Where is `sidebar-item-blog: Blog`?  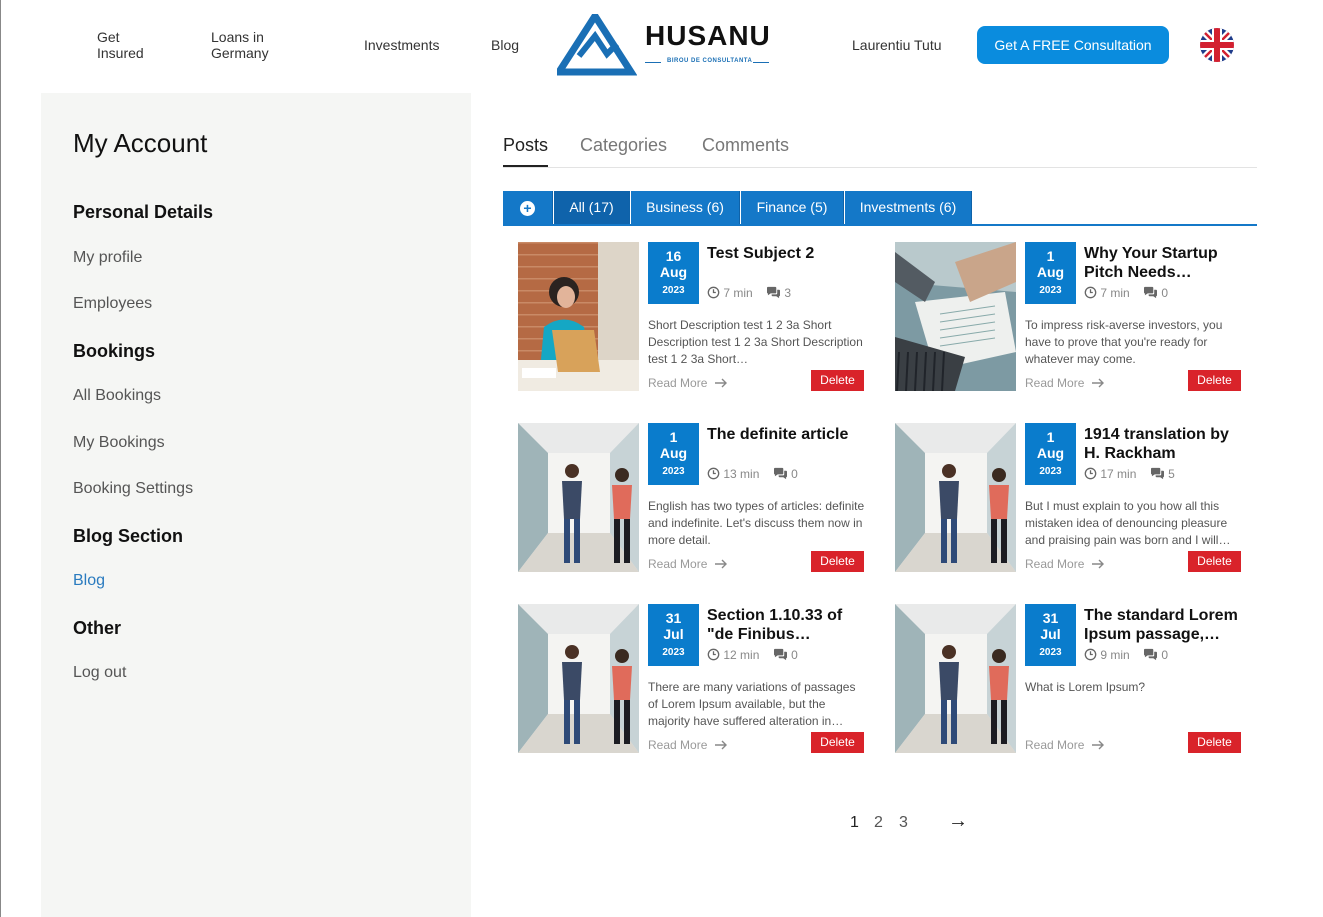 sidebar-item-blog: Blog is located at coordinates (89, 581).